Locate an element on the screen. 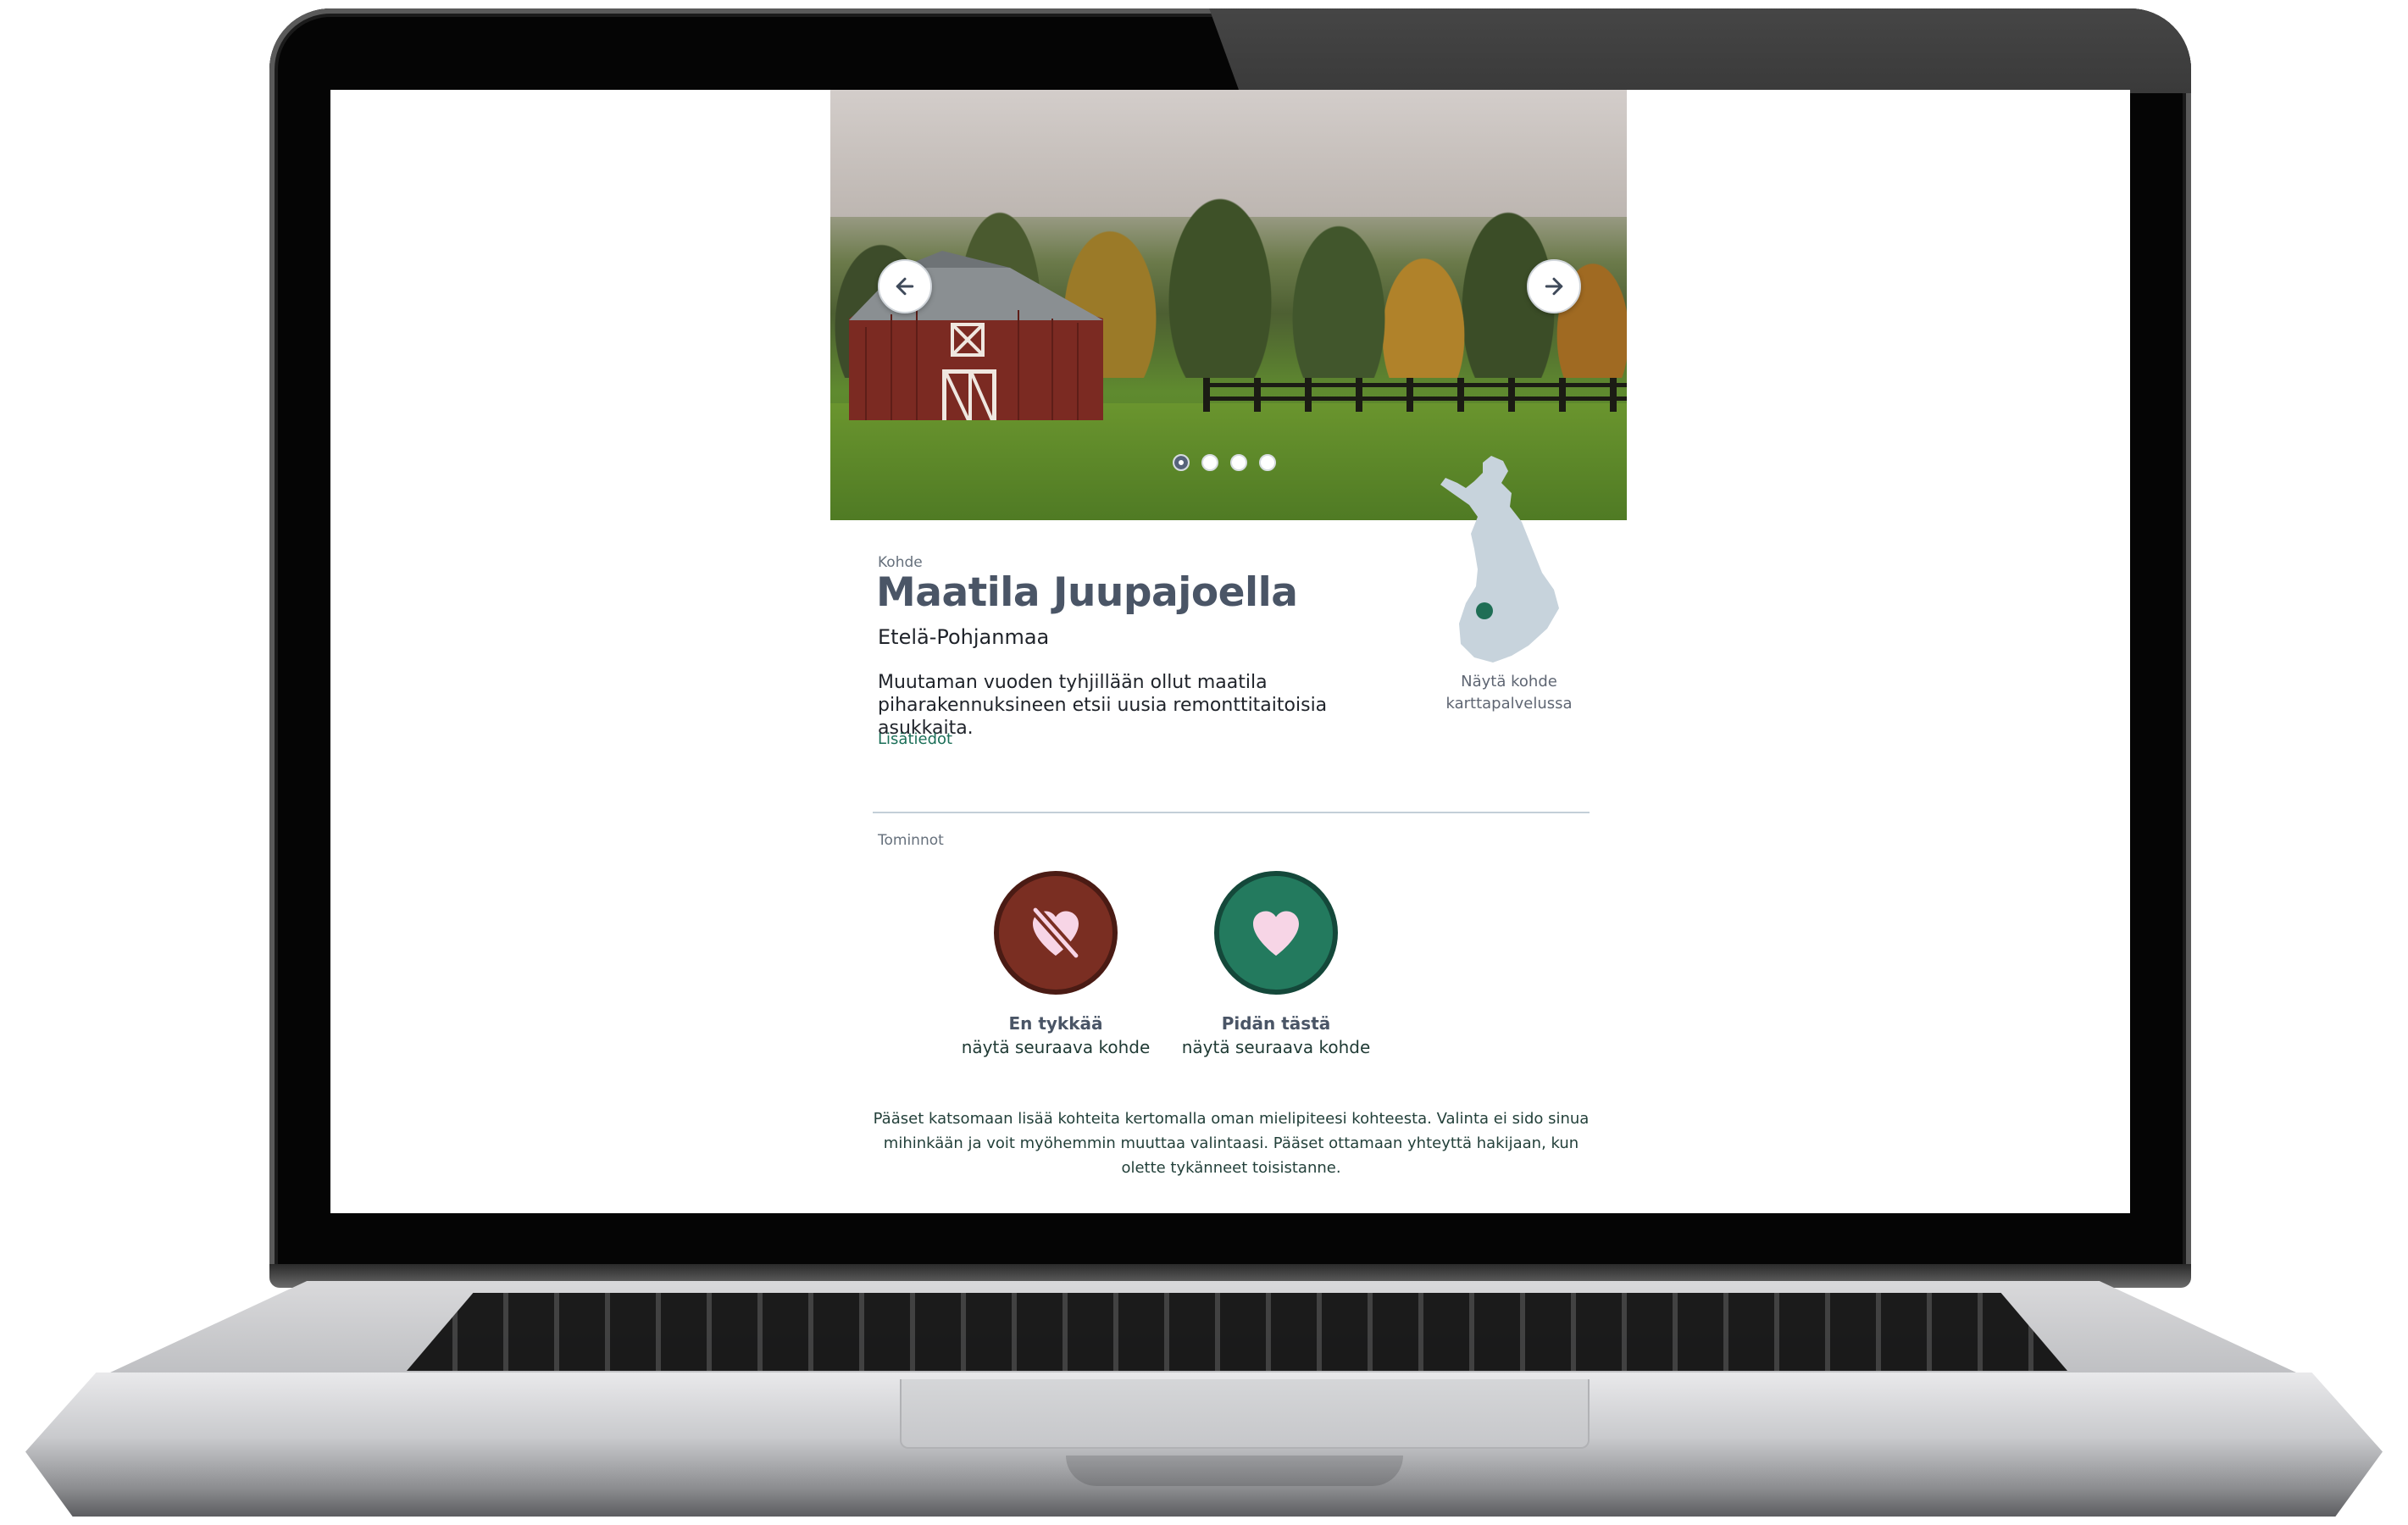 The image size is (2408, 1525). section-divider is located at coordinates (1231, 812).